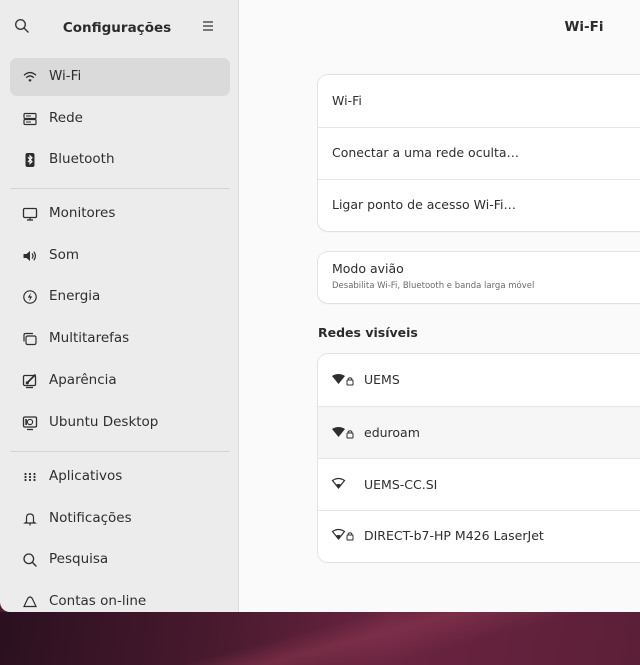 The image size is (640, 665). I want to click on network-row-uems: UEMS, so click(479, 380).